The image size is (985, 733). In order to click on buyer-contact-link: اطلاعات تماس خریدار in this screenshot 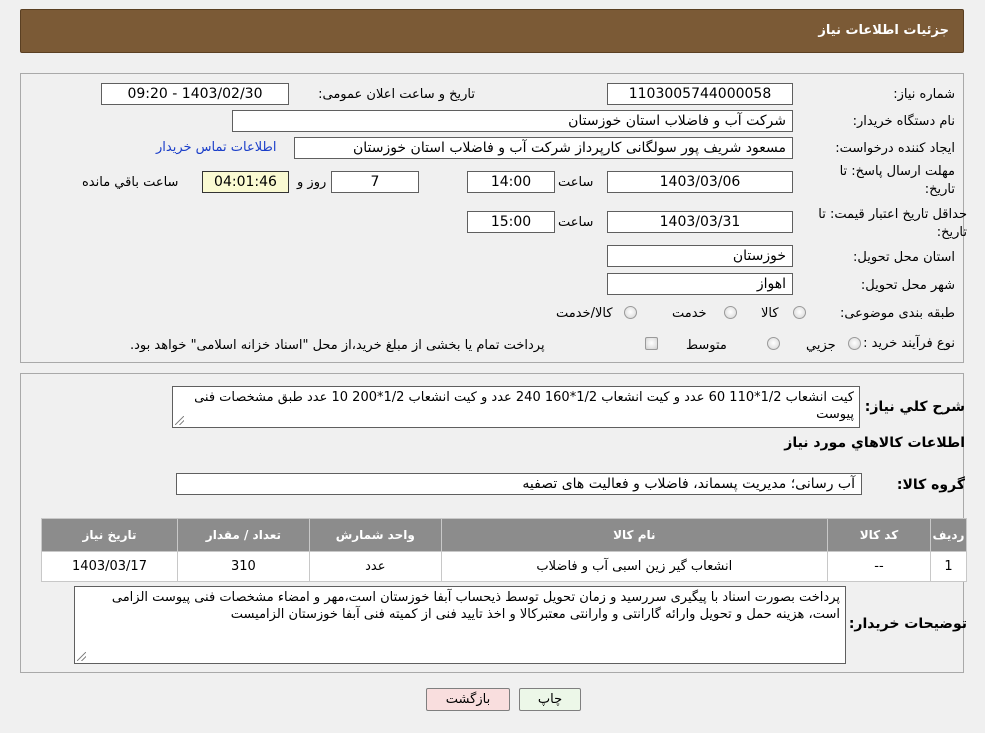, I will do `click(216, 147)`.